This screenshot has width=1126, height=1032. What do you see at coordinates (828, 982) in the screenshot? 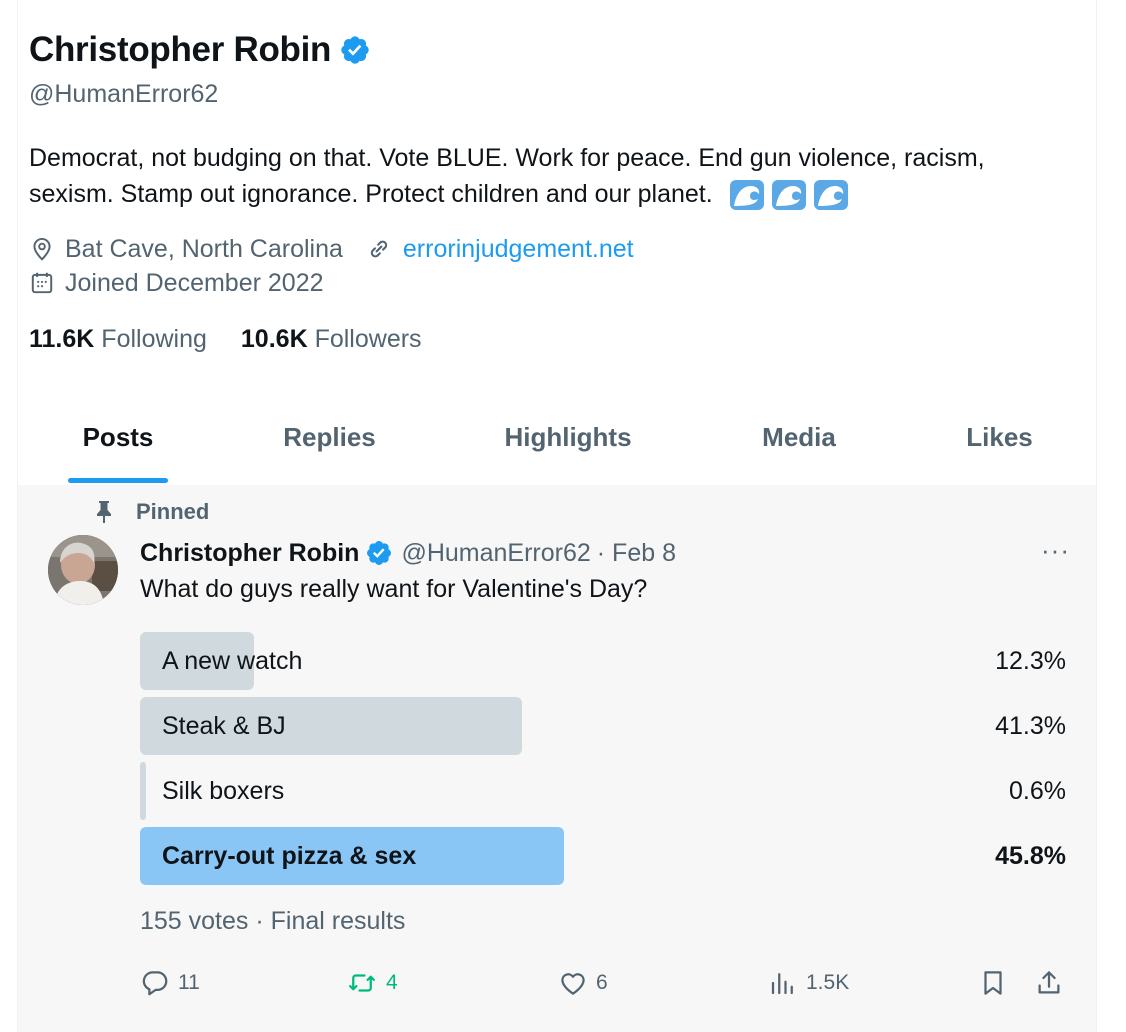
I see `view-count: 1.5K` at bounding box center [828, 982].